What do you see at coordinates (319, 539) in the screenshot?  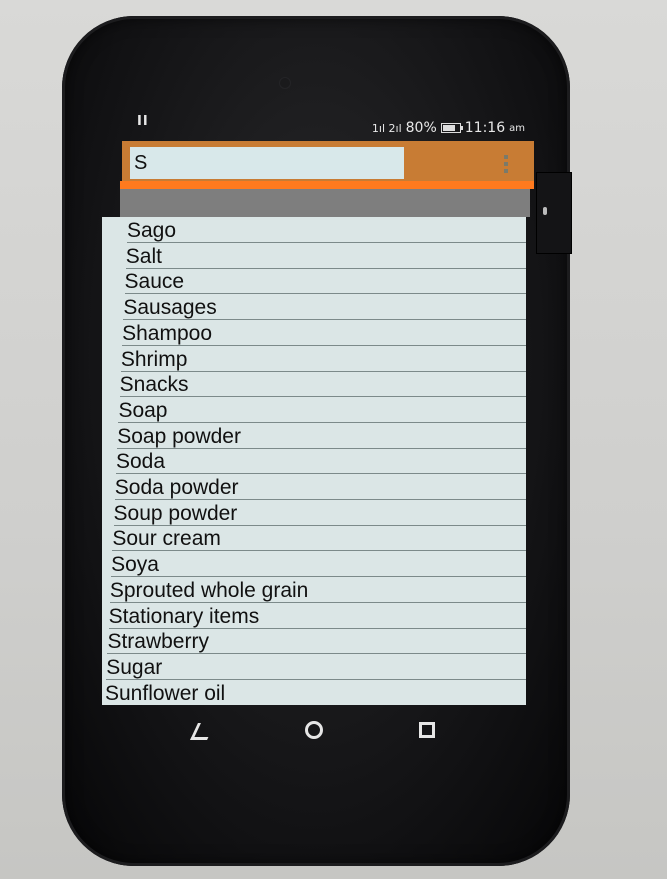 I see `list-item: Sour cream` at bounding box center [319, 539].